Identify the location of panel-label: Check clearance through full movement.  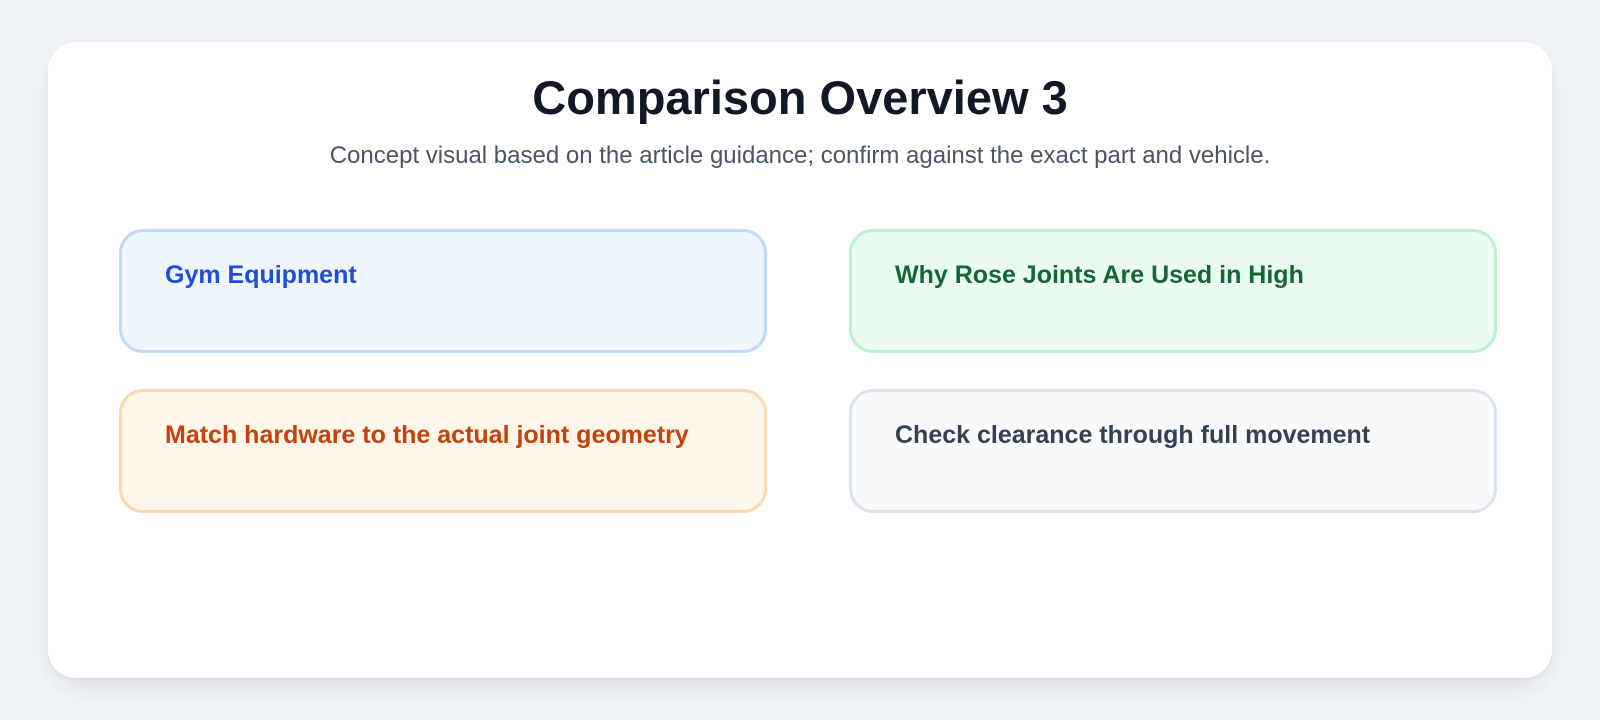
(1133, 435).